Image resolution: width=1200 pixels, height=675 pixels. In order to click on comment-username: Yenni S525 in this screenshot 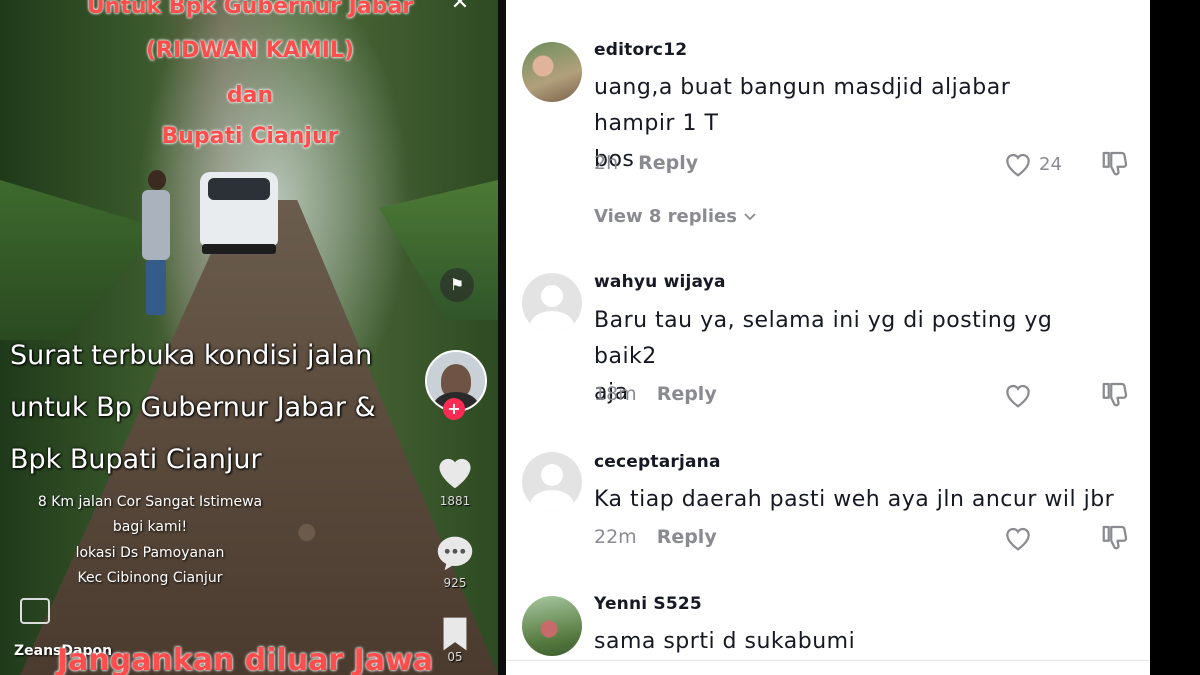, I will do `click(648, 604)`.